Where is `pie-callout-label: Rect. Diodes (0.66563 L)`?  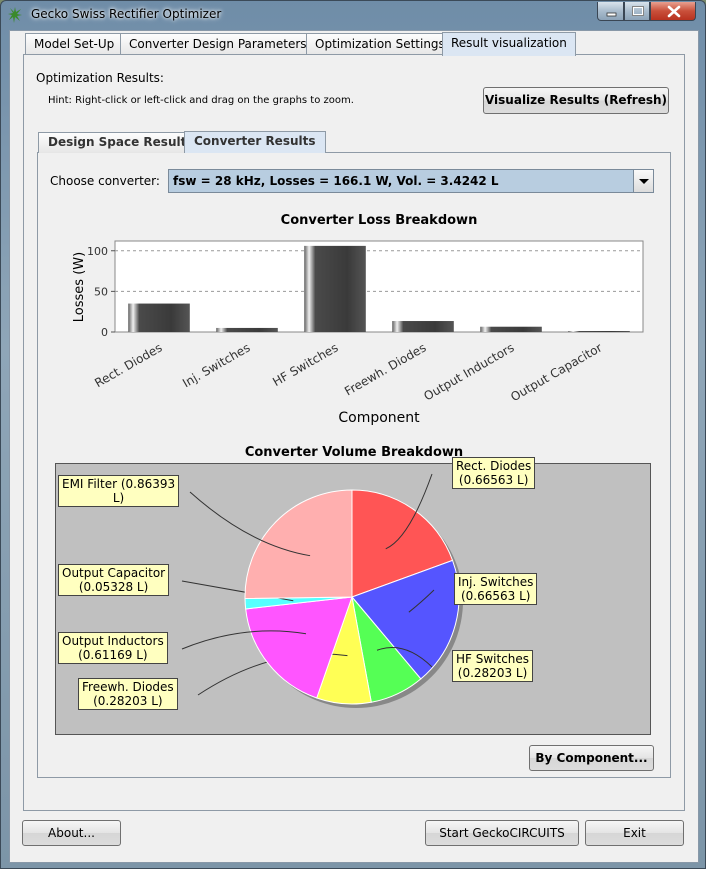
pie-callout-label: Rect. Diodes (0.66563 L) is located at coordinates (494, 473).